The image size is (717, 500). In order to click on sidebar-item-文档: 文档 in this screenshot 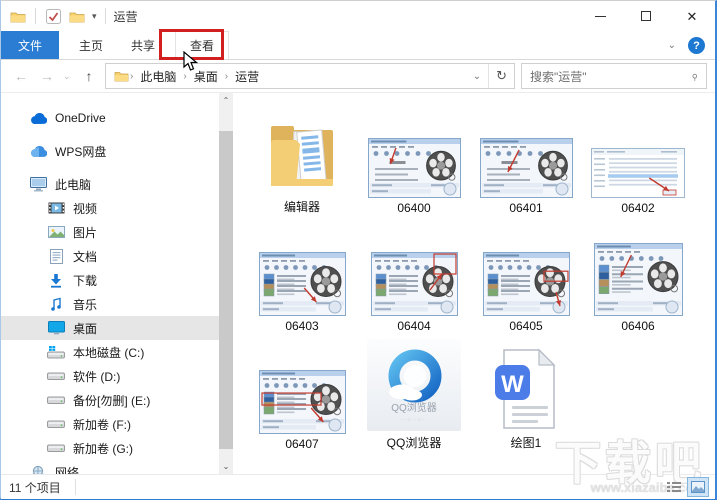, I will do `click(110, 256)`.